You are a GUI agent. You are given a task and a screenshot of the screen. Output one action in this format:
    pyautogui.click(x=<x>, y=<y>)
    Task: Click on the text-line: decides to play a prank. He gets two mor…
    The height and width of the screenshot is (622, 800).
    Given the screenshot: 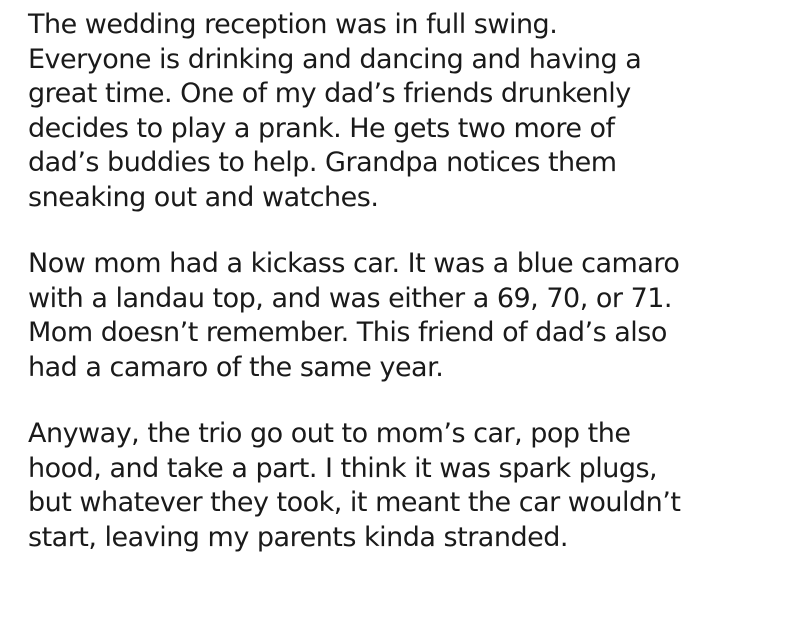 What is the action you would take?
    pyautogui.click(x=321, y=128)
    